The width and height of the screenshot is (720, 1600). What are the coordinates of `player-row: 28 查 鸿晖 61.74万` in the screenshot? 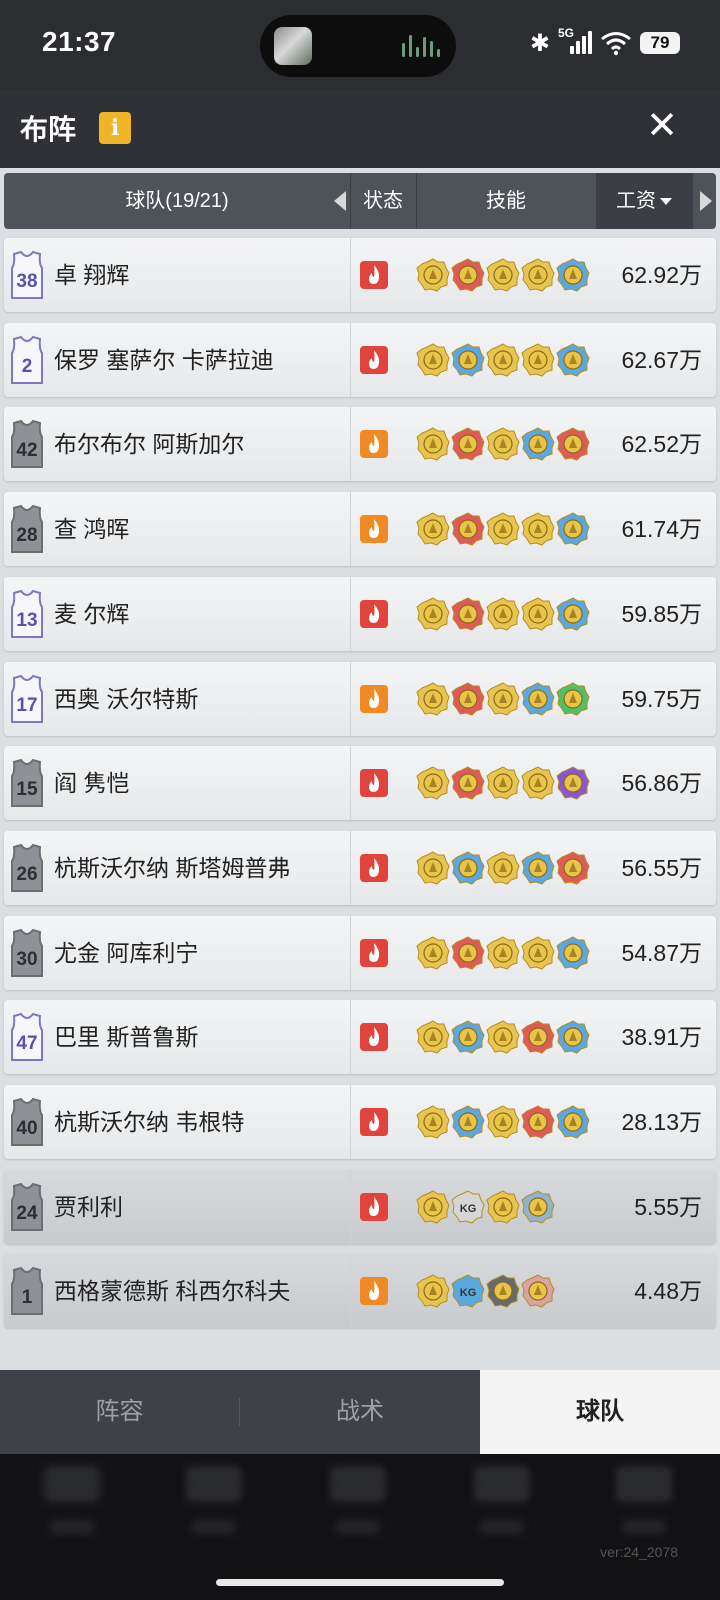 It's located at (360, 529).